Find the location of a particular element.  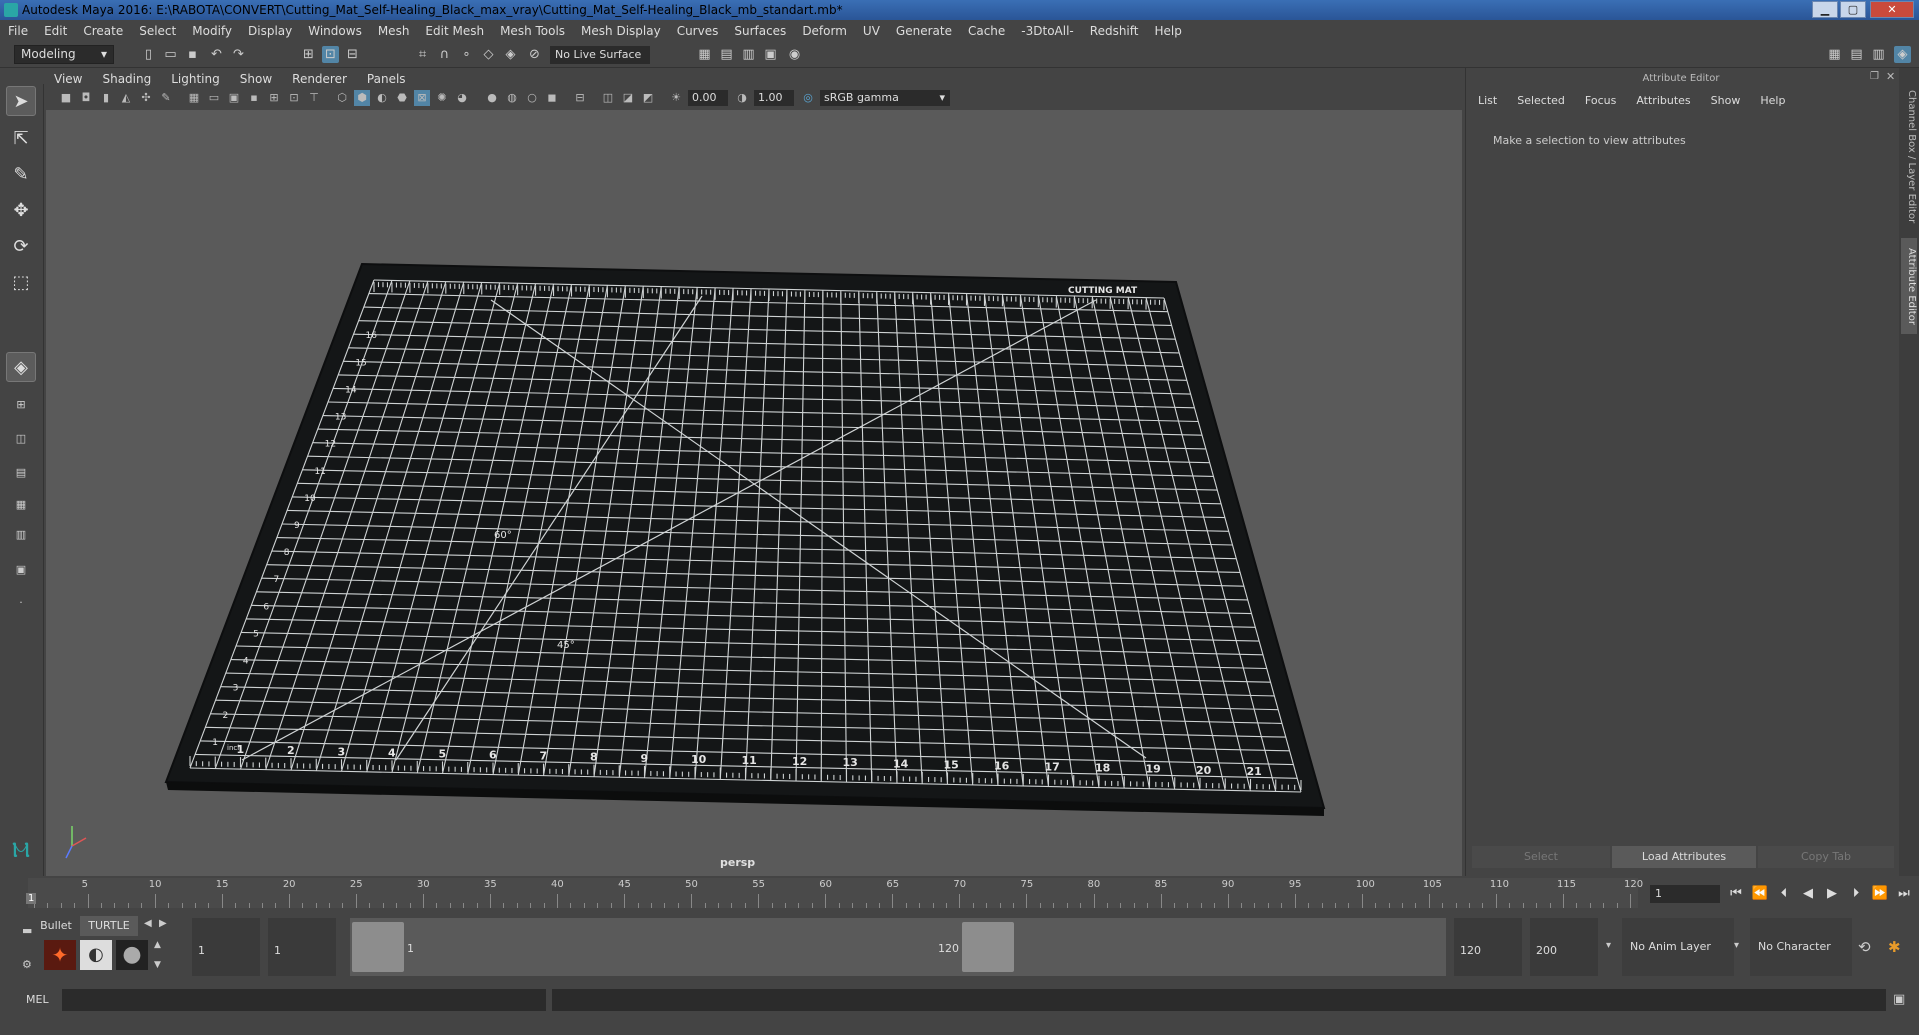

current-frame-marker: 1 is located at coordinates (31, 898).